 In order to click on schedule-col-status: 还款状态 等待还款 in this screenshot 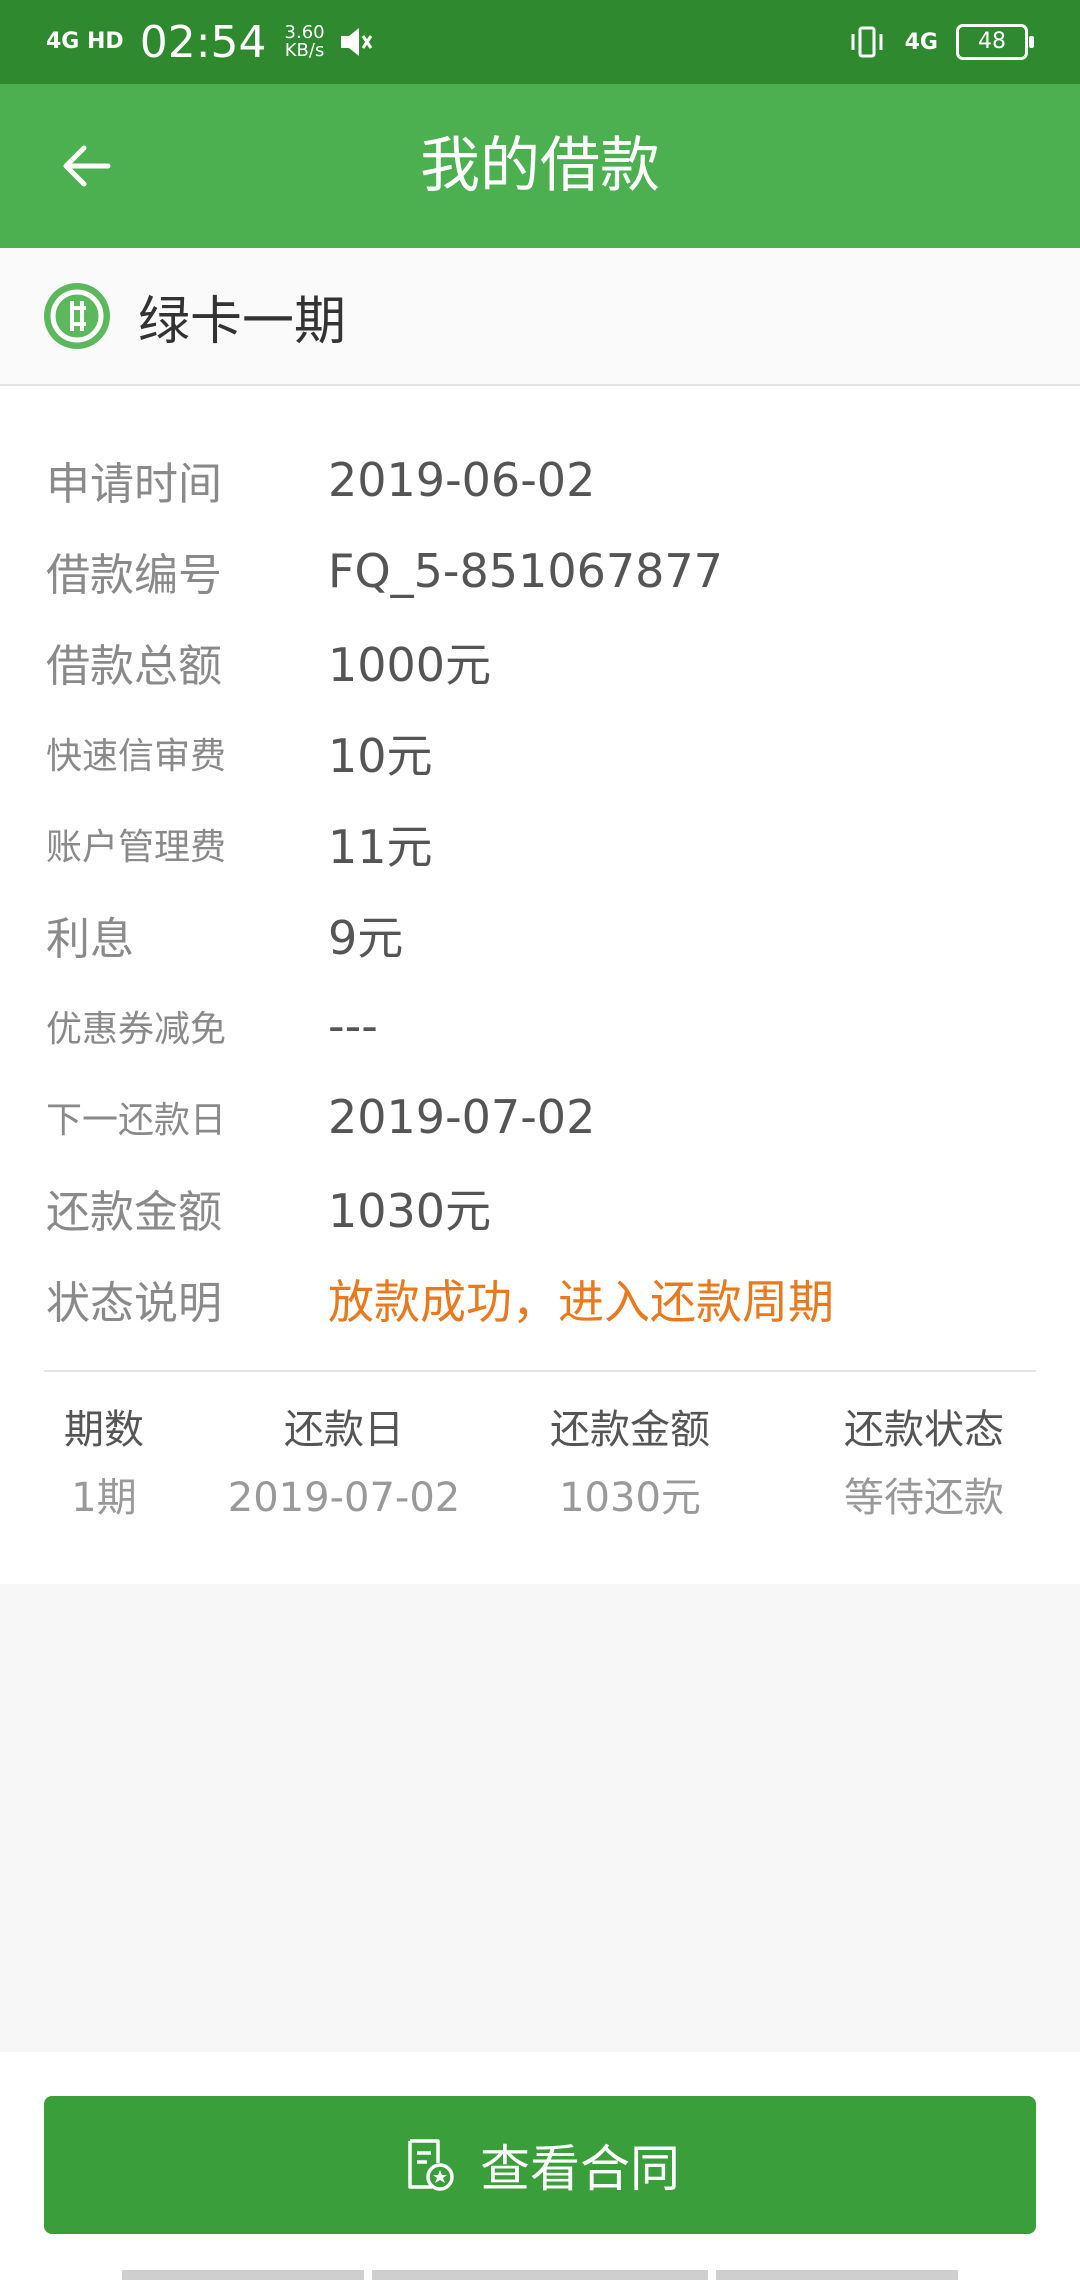, I will do `click(924, 1464)`.